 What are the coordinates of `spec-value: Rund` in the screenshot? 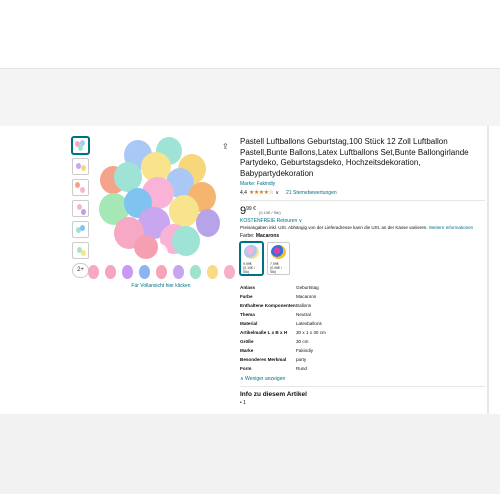 It's located at (301, 368).